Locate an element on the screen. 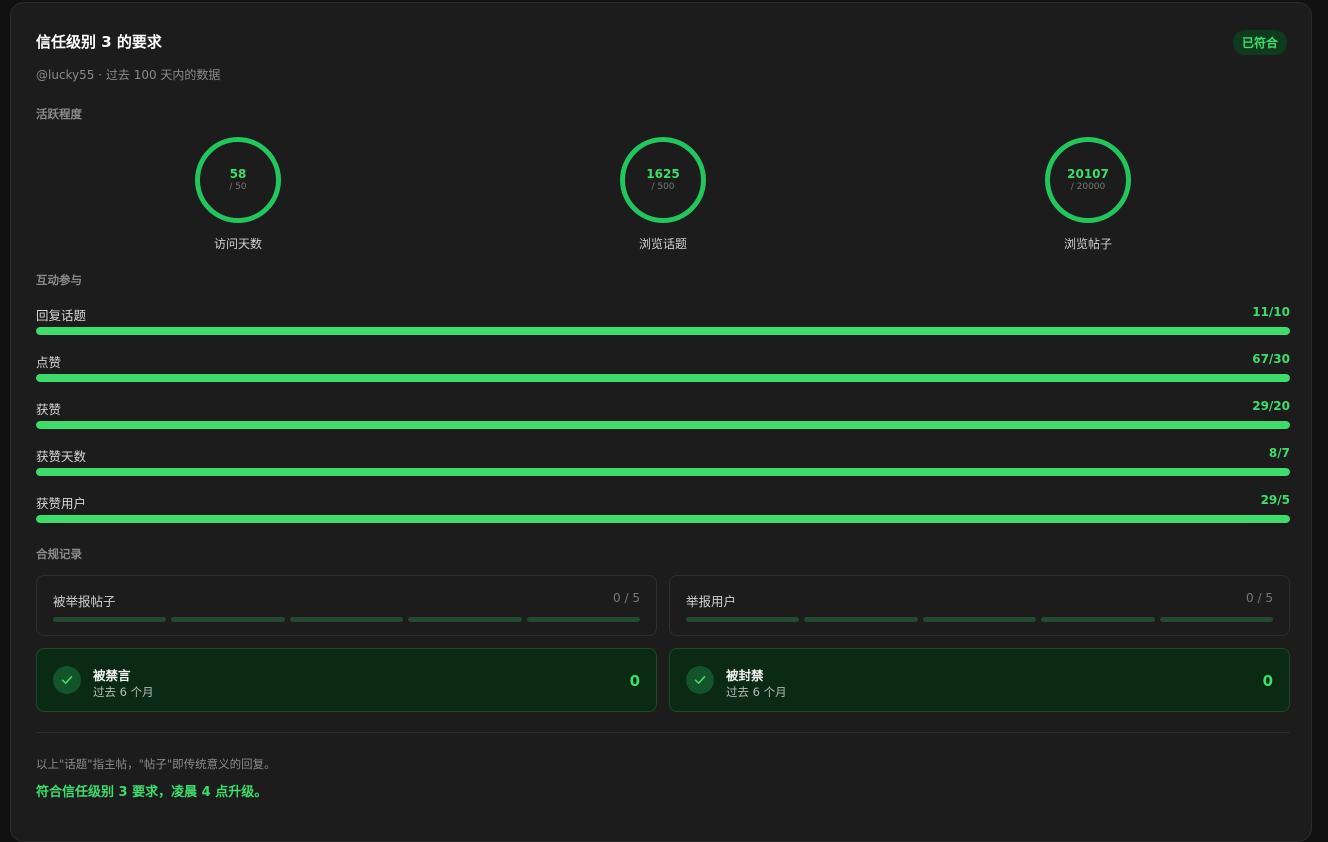 The image size is (1328, 842). progress-row-liked-users: 获赞用户 29/5 is located at coordinates (663, 508).